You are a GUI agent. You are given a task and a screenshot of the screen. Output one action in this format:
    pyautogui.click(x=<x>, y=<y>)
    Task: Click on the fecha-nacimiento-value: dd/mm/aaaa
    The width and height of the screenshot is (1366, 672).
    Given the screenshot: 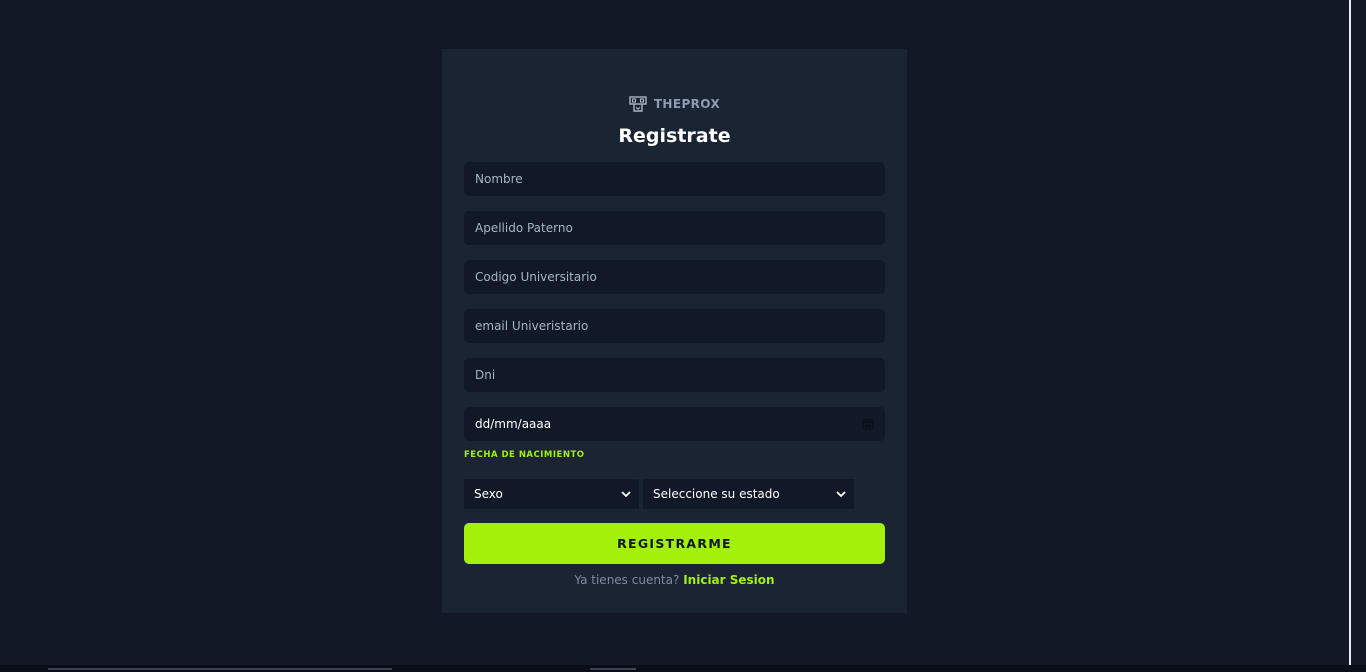 What is the action you would take?
    pyautogui.click(x=513, y=424)
    